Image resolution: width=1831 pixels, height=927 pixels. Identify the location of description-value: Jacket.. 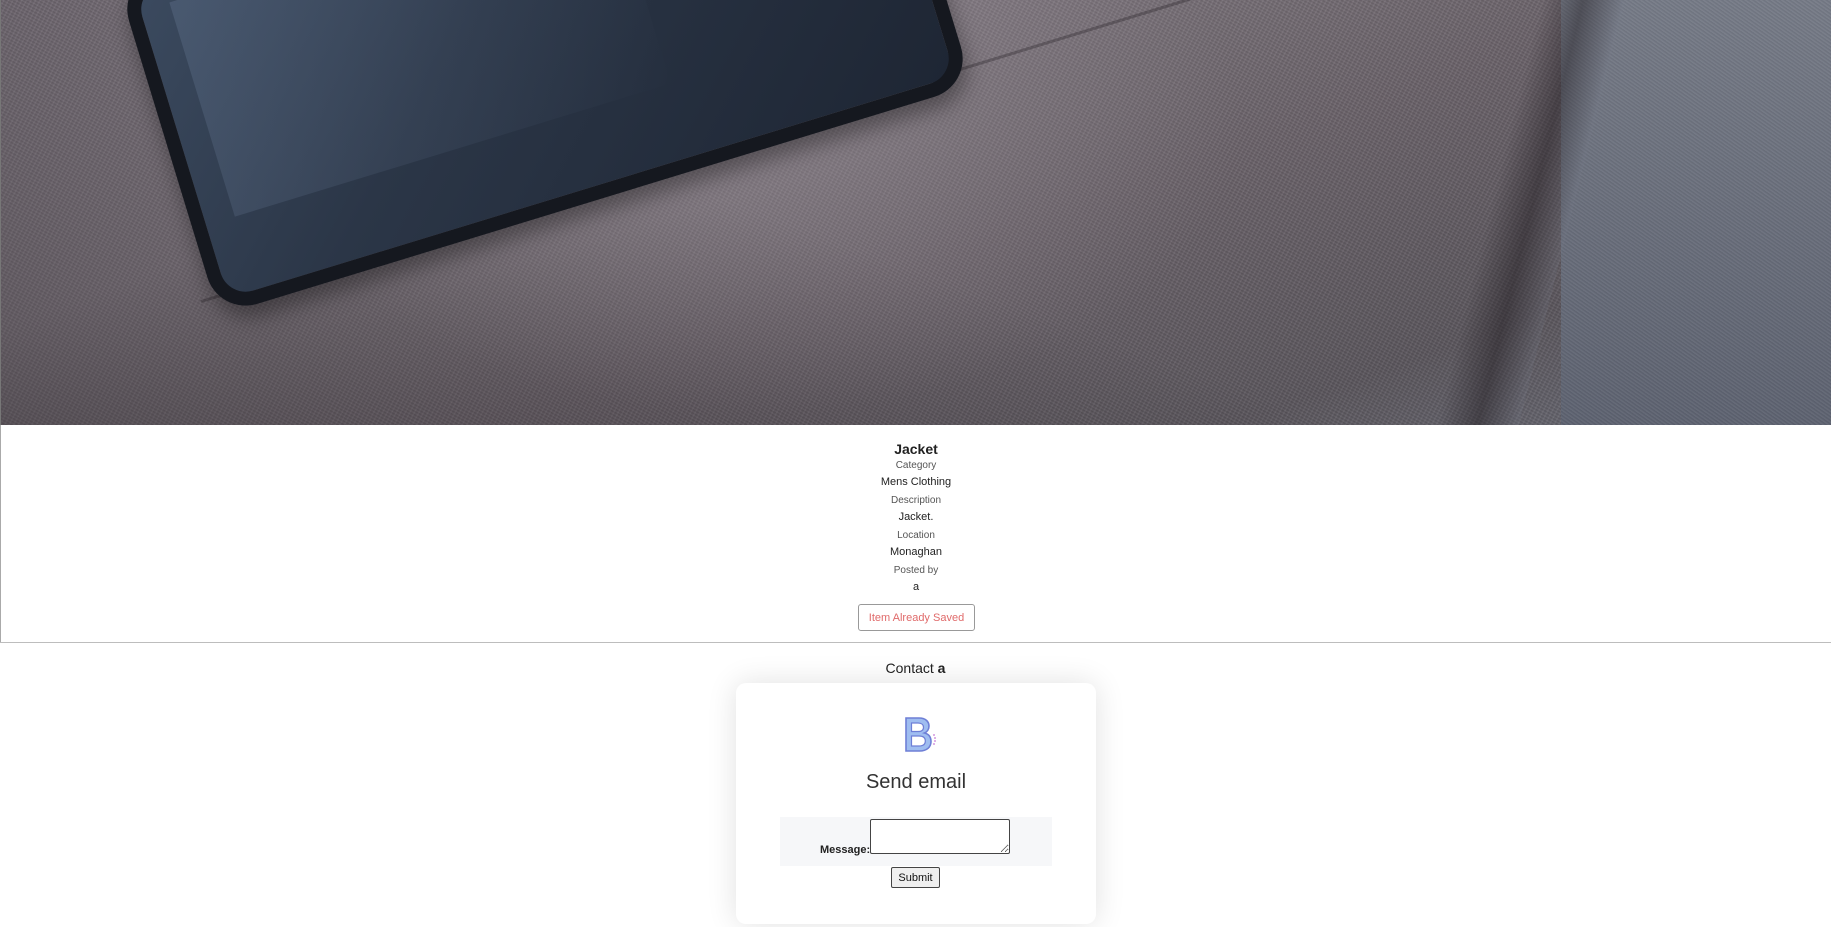
(916, 517).